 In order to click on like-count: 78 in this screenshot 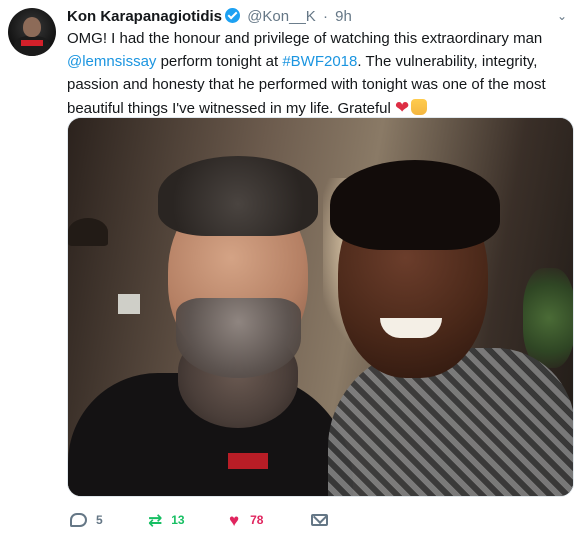, I will do `click(257, 520)`.